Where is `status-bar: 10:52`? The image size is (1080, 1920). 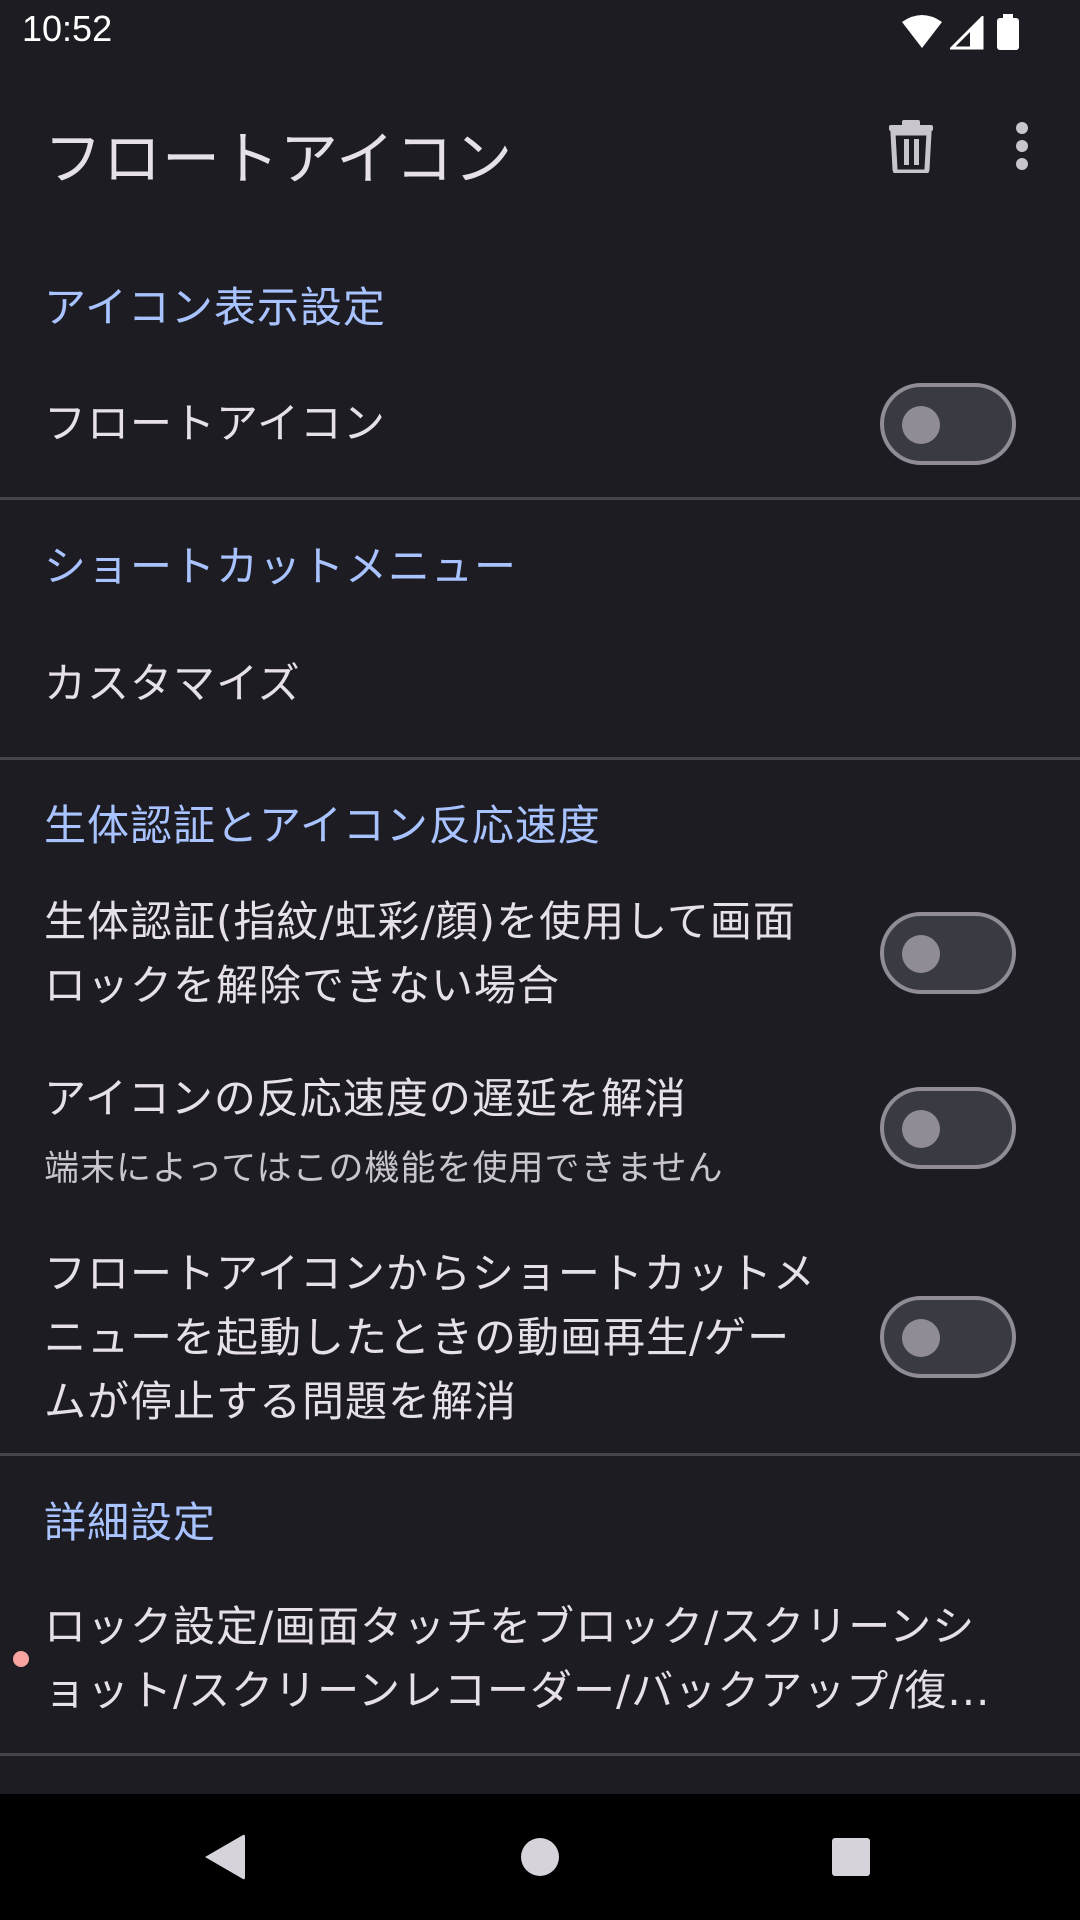 status-bar: 10:52 is located at coordinates (540, 32).